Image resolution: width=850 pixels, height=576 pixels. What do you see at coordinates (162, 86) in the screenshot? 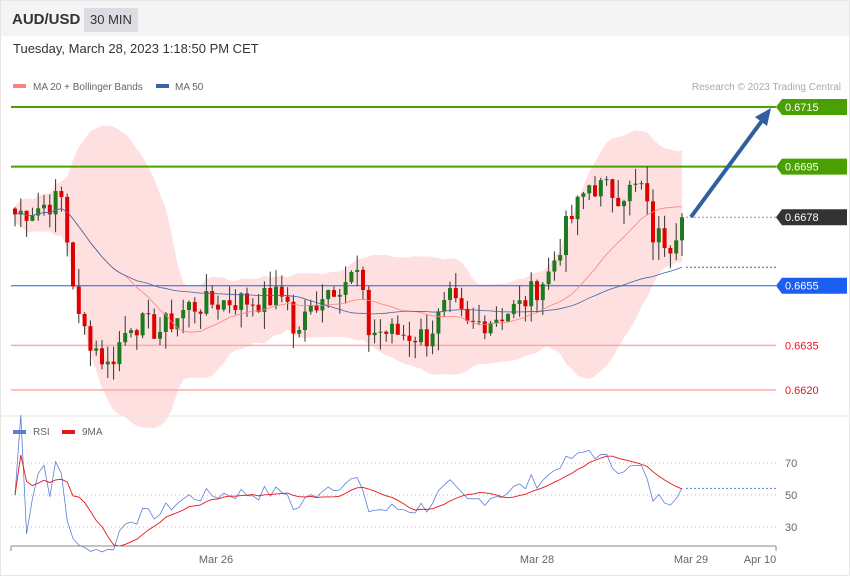
I see `ma50-legend-swatch` at bounding box center [162, 86].